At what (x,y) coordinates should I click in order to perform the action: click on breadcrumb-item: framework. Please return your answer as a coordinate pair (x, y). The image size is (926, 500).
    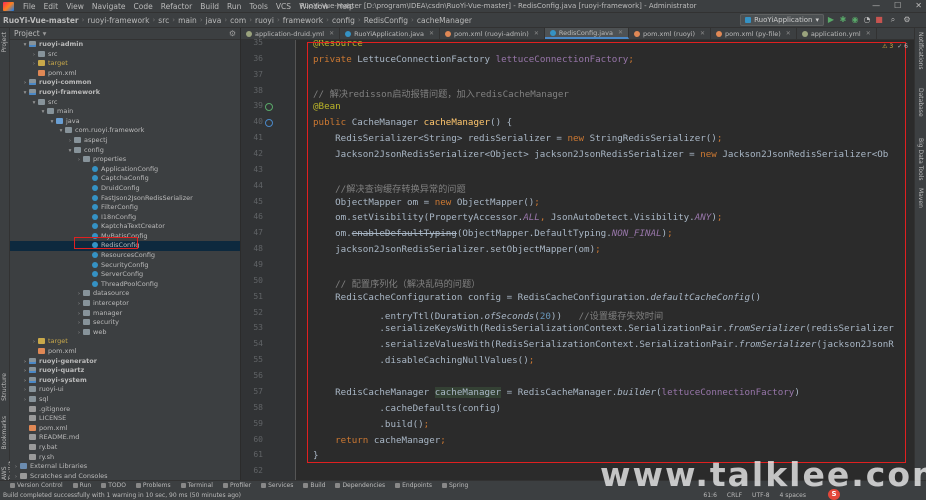
    Looking at the image, I should click on (303, 20).